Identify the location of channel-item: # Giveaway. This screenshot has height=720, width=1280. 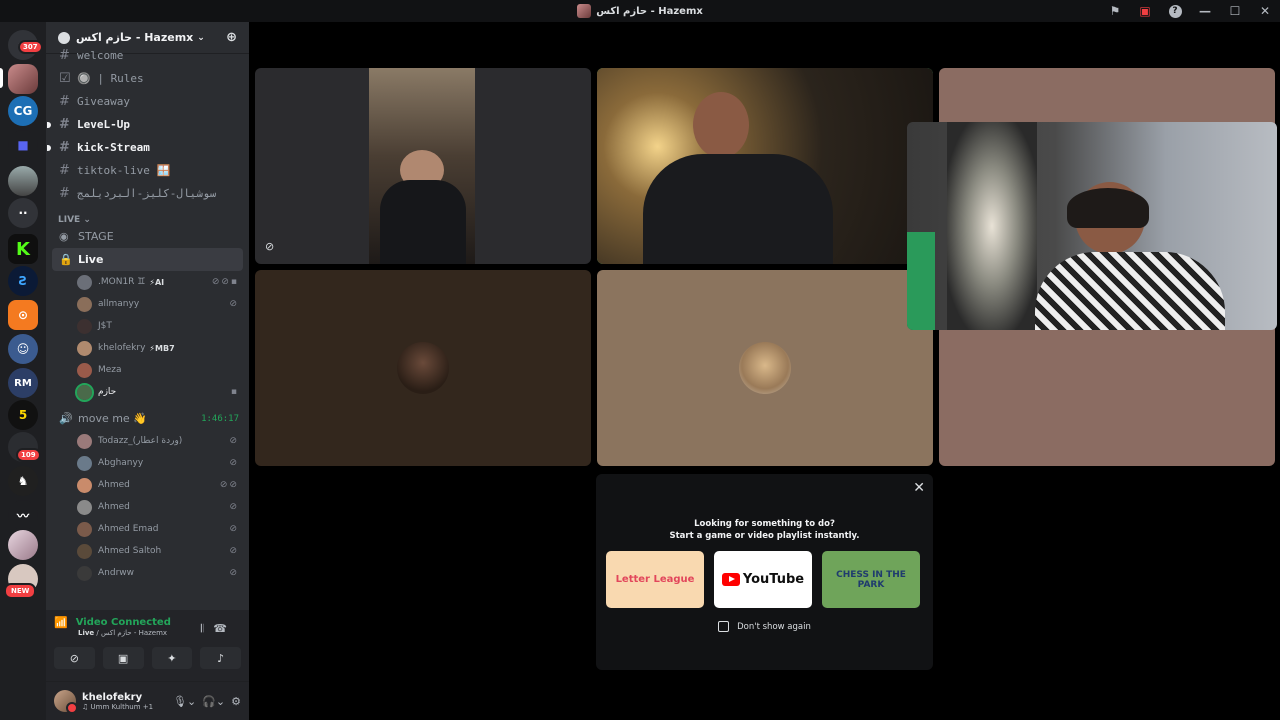
(147, 101).